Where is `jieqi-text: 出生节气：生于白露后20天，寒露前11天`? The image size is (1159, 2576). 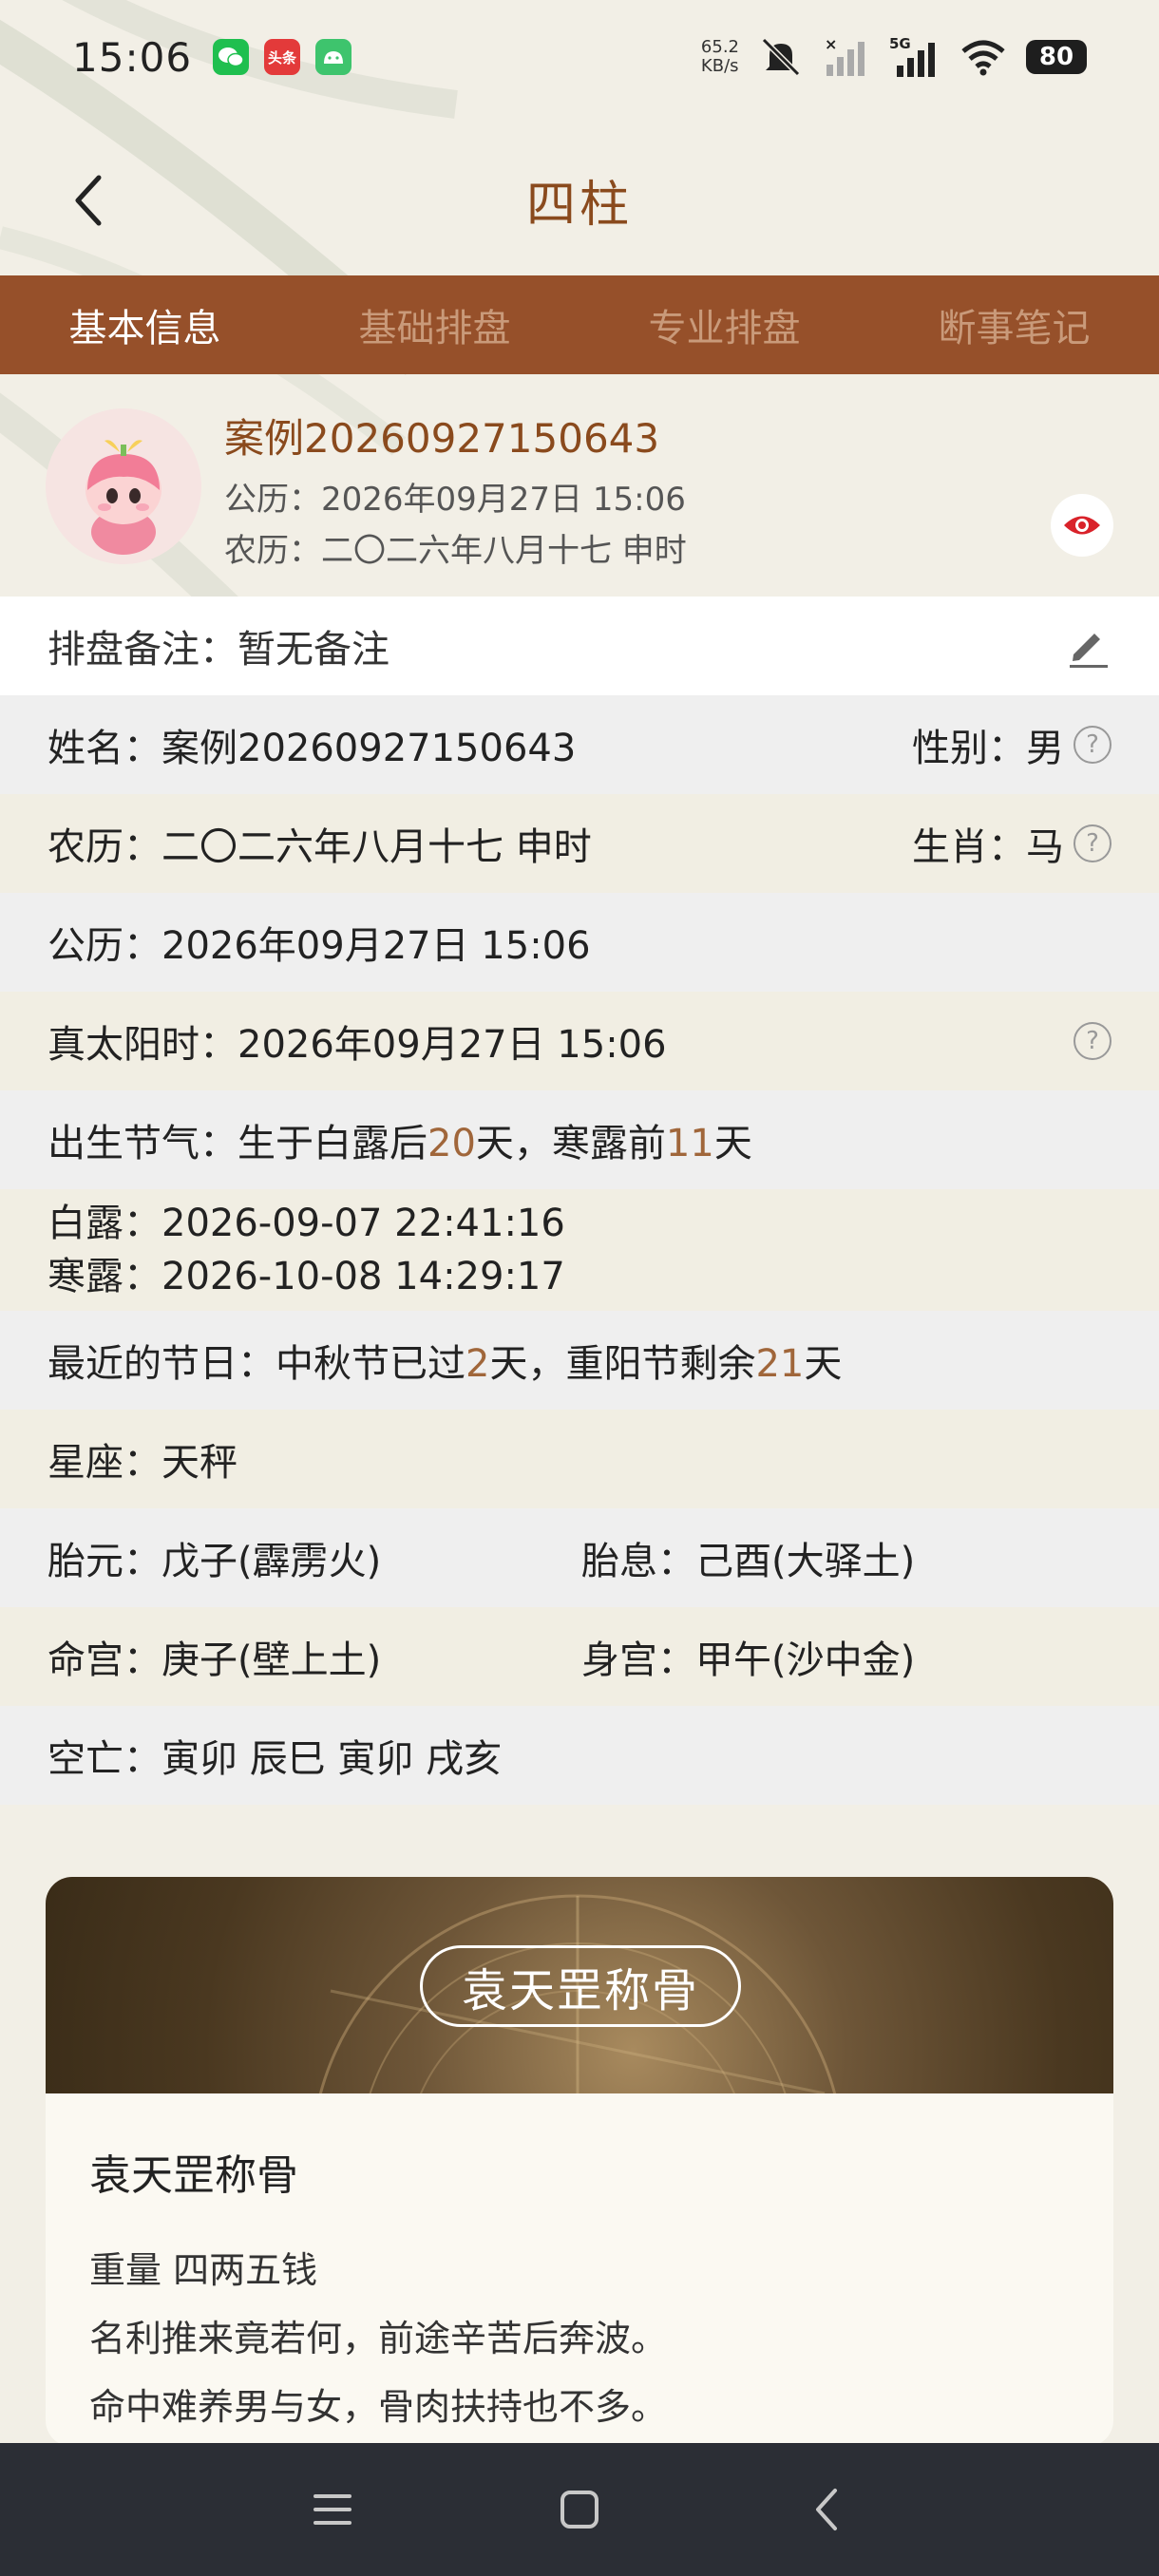 jieqi-text: 出生节气：生于白露后20天，寒露前11天 is located at coordinates (400, 1139).